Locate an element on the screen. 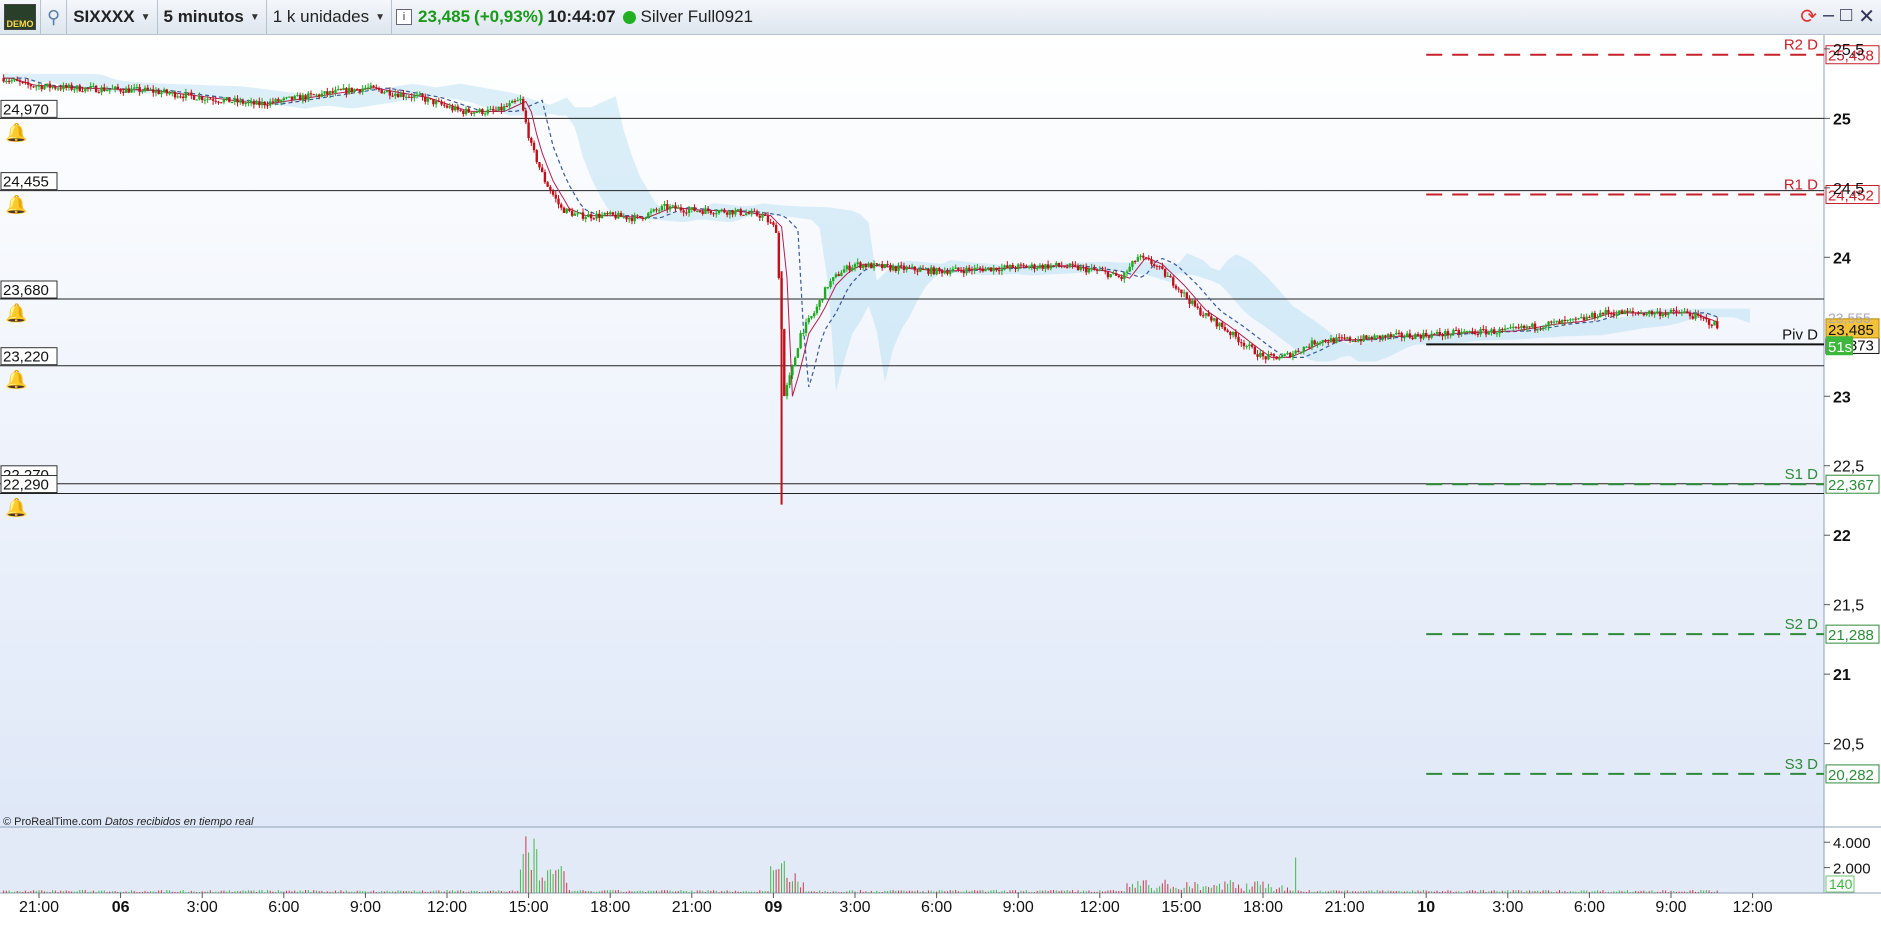 The image size is (1881, 925). x-tick-label: 6:00 is located at coordinates (1589, 907).